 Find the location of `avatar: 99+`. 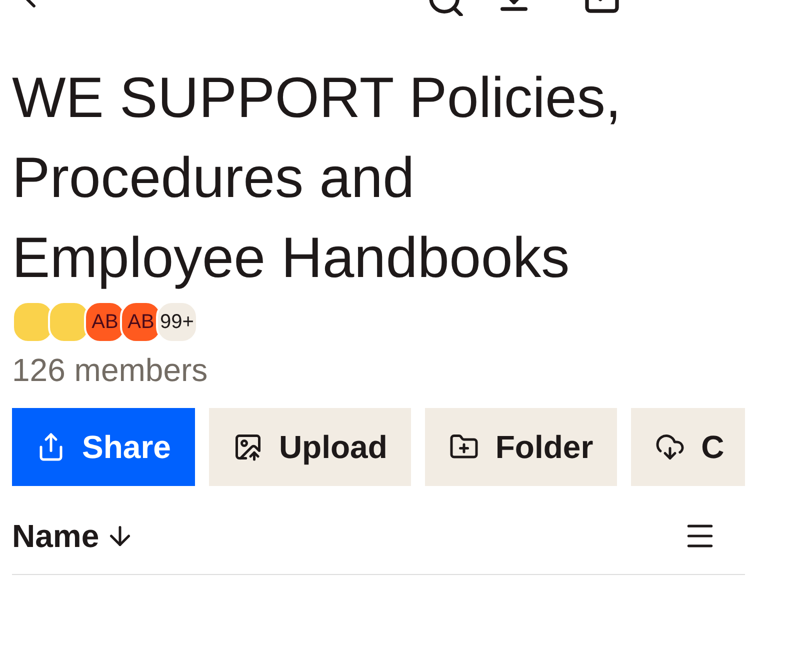

avatar: 99+ is located at coordinates (177, 322).